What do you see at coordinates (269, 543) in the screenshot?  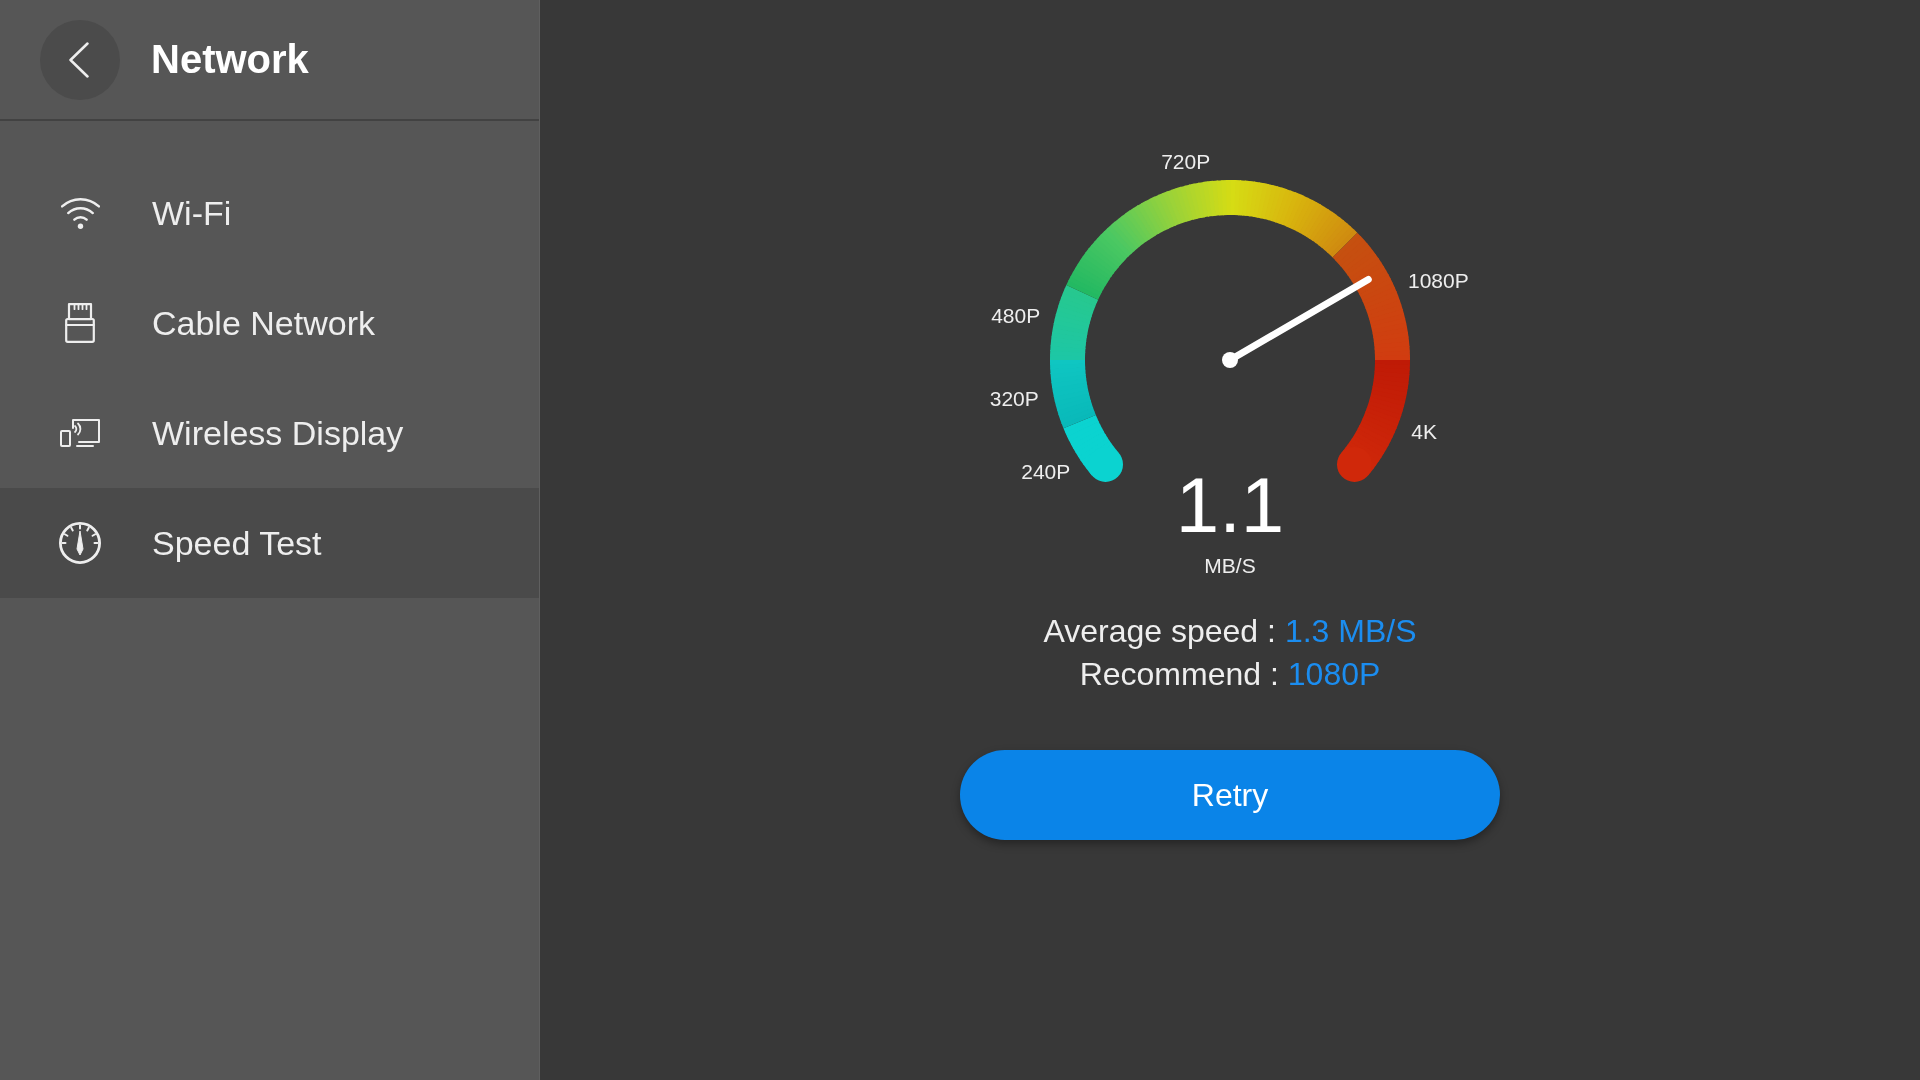 I see `sidebar-item: Speed Test` at bounding box center [269, 543].